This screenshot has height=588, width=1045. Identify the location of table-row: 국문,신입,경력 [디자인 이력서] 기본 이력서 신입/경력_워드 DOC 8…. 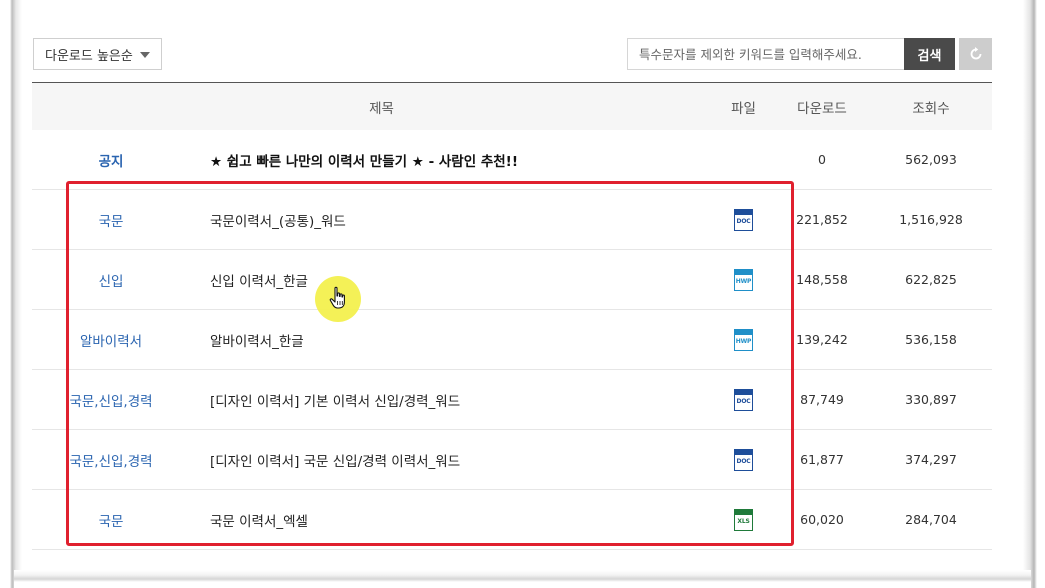
(512, 400).